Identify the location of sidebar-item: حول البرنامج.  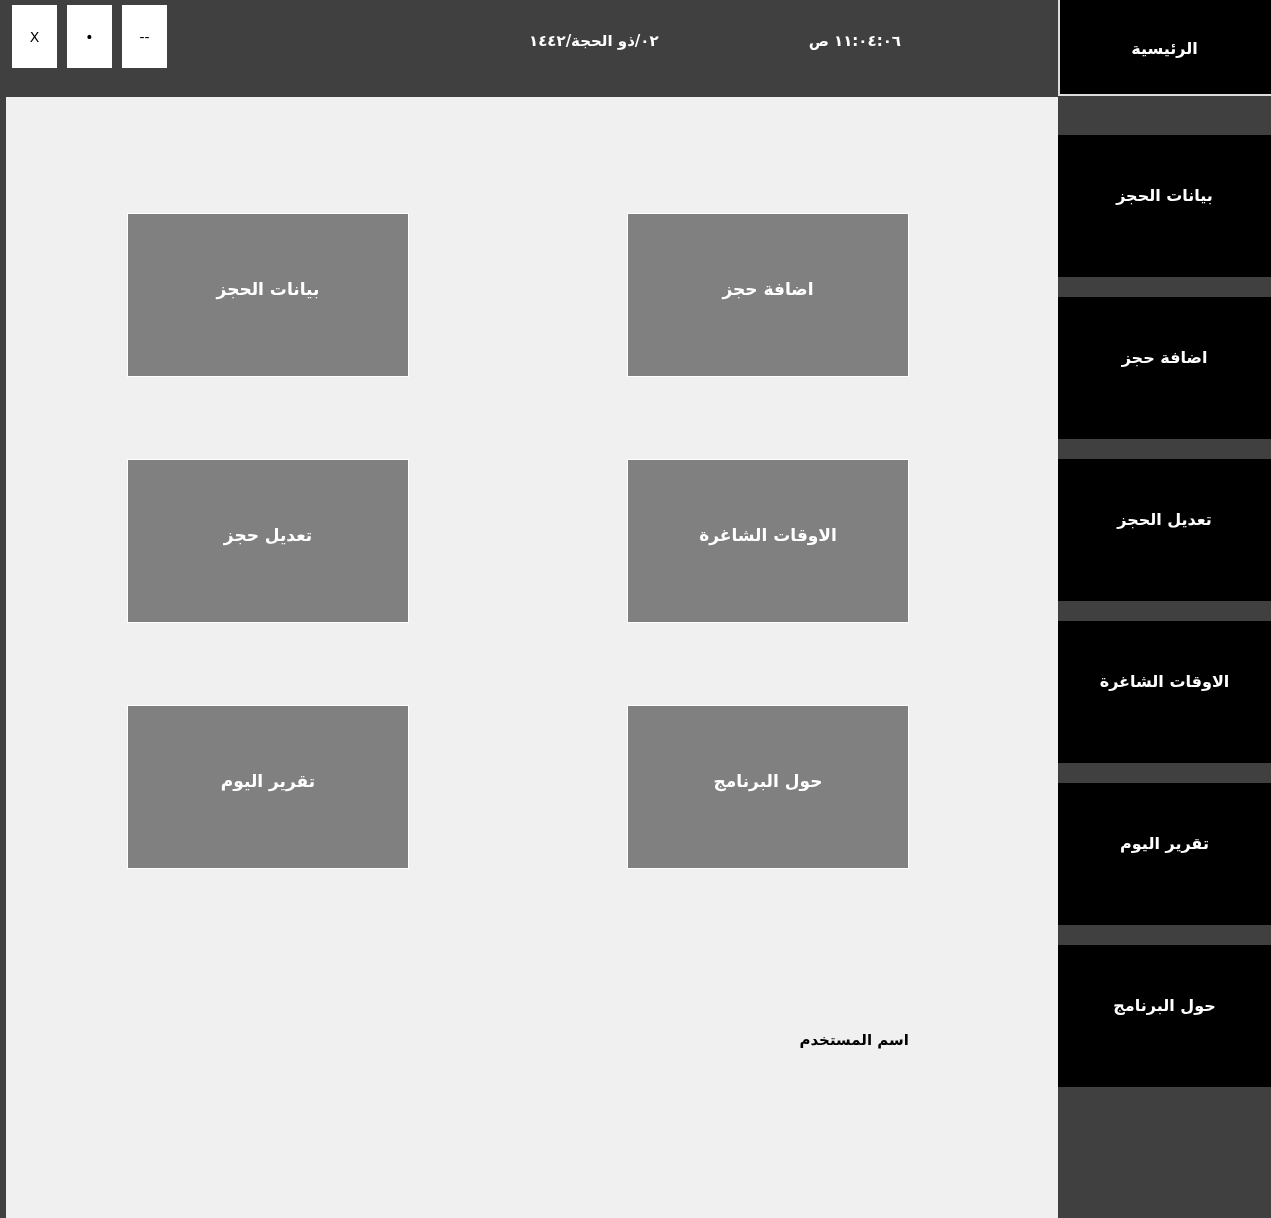
(1164, 1016).